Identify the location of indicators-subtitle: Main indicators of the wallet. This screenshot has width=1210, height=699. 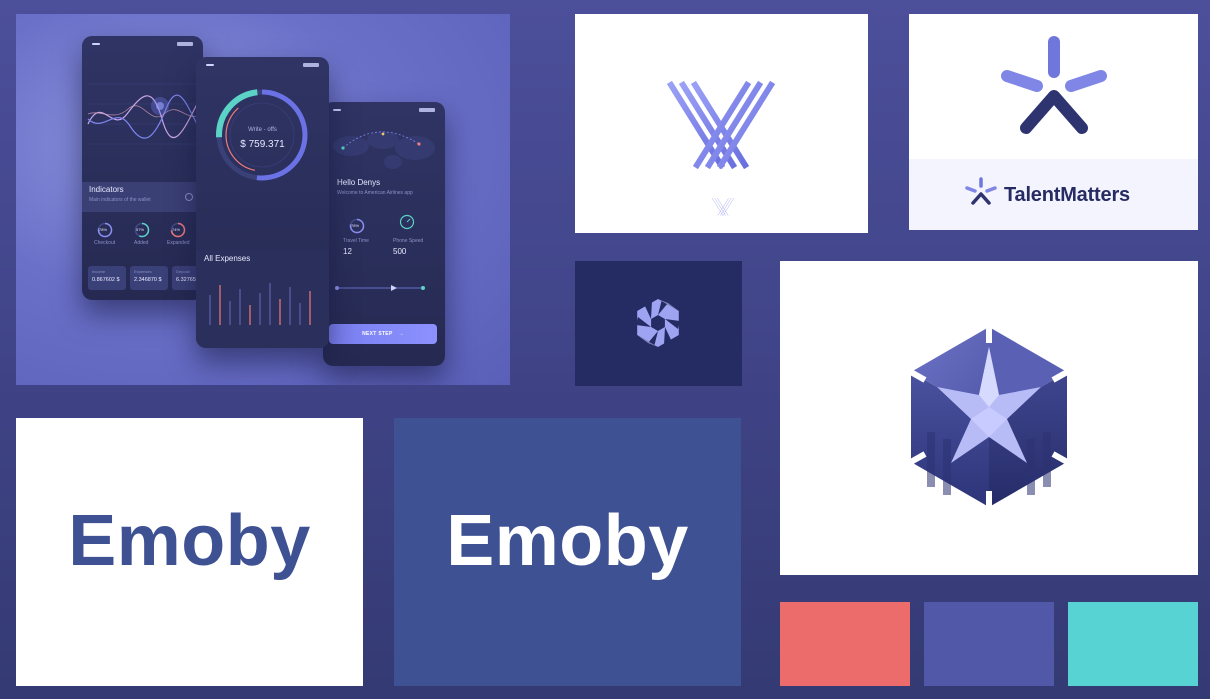
(120, 200).